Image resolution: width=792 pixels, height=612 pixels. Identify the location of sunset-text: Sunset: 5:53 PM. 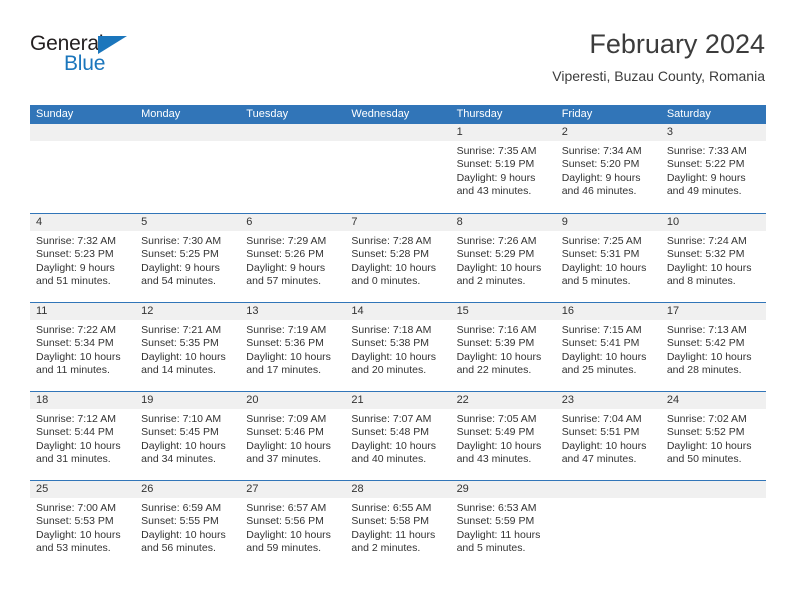
(75, 521).